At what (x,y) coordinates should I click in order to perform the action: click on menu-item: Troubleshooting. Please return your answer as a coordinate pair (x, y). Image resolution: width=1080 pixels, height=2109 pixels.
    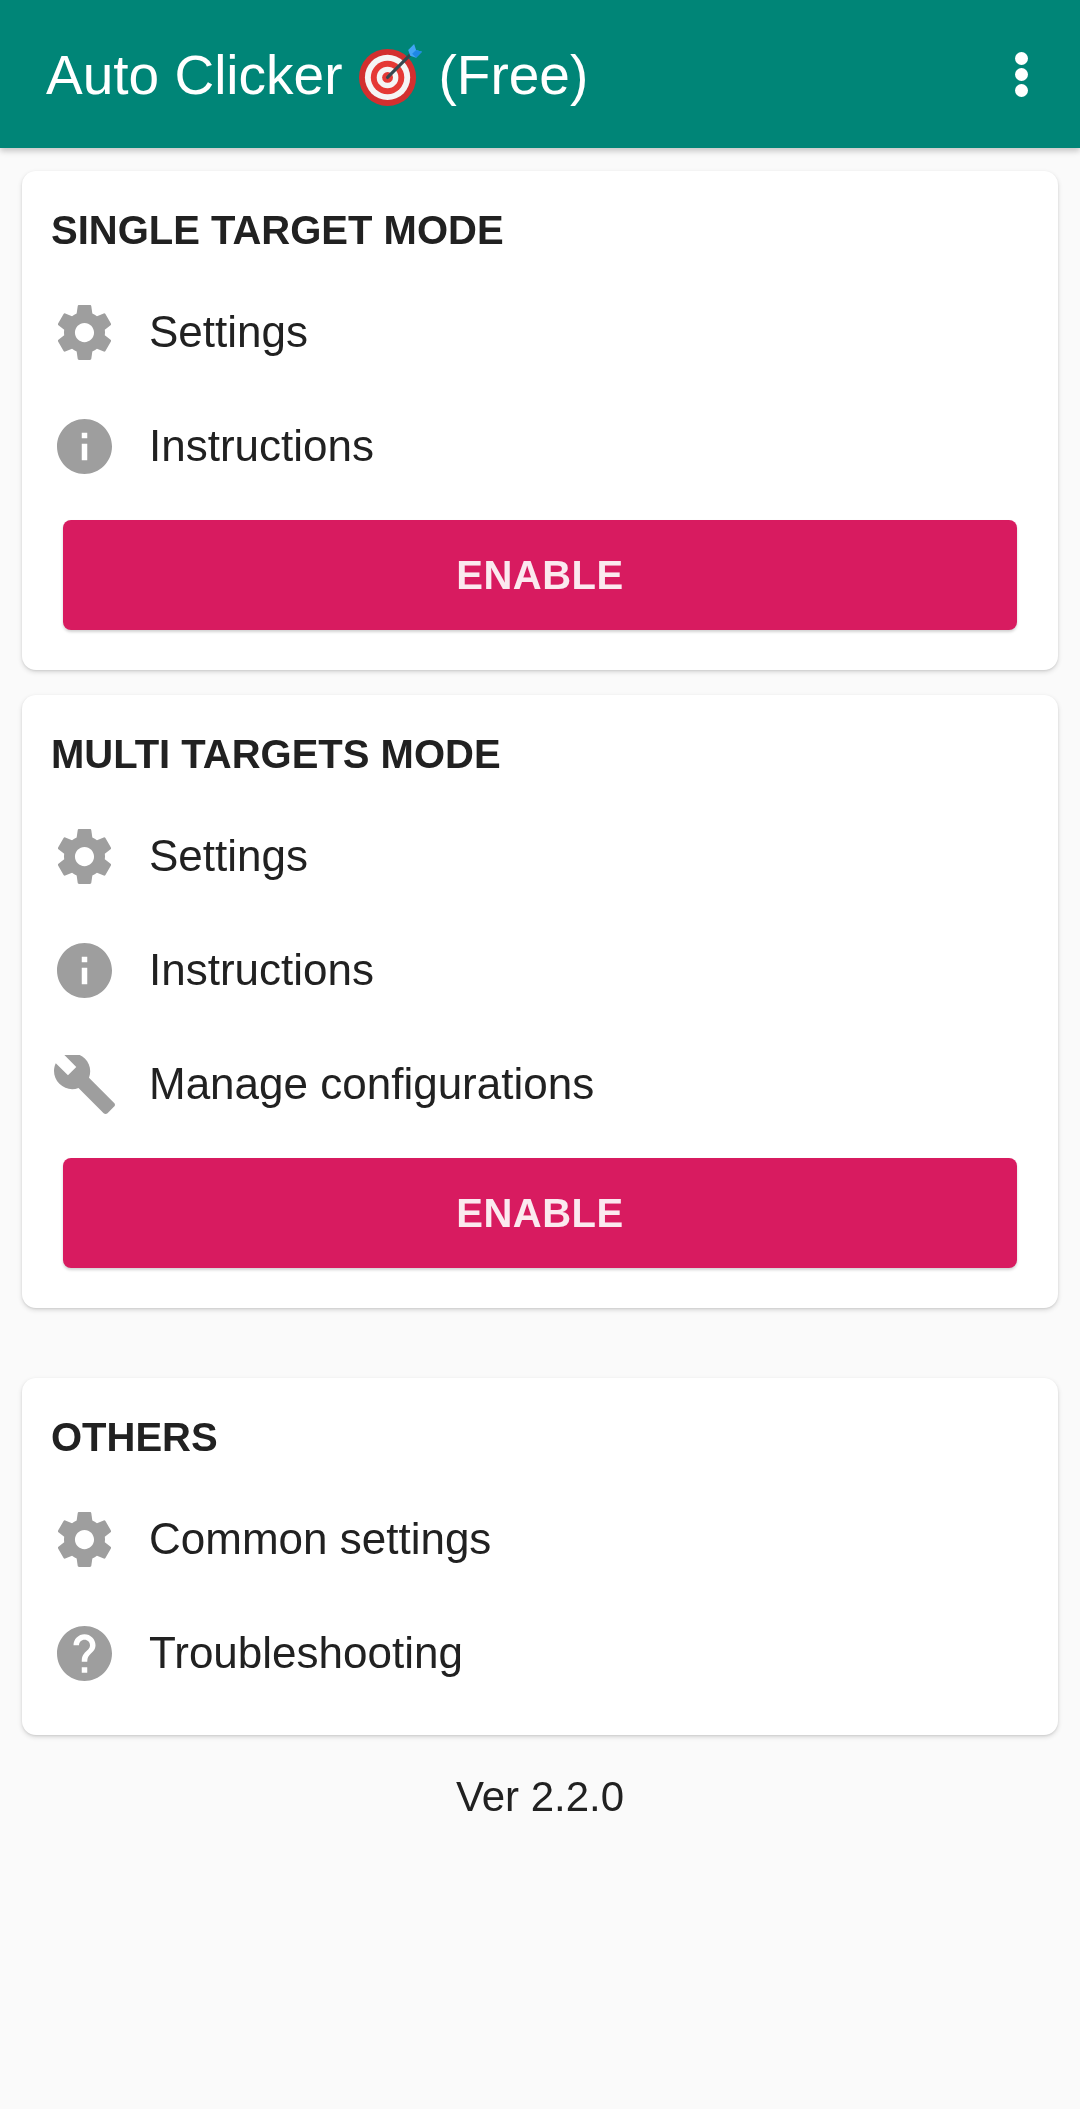
    Looking at the image, I should click on (257, 1653).